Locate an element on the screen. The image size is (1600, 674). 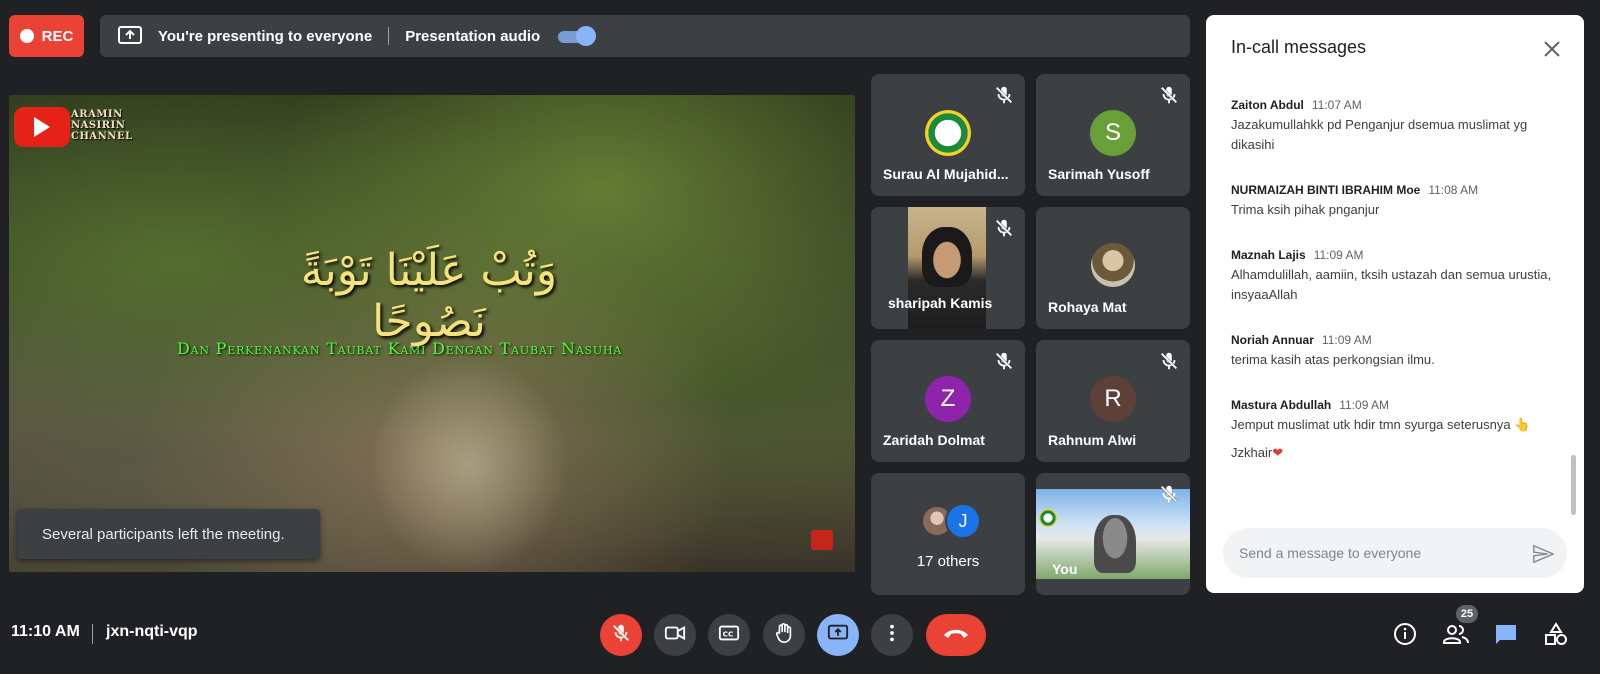
avatar: Z is located at coordinates (948, 399).